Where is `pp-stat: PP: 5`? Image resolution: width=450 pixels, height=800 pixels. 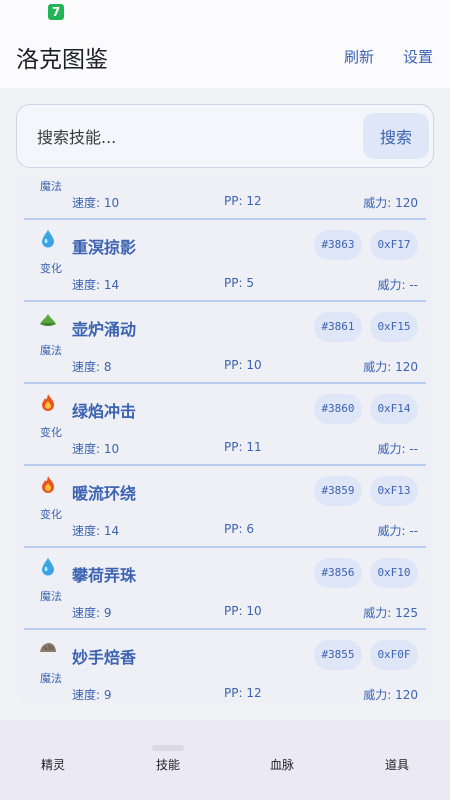
pp-stat: PP: 5 is located at coordinates (239, 283).